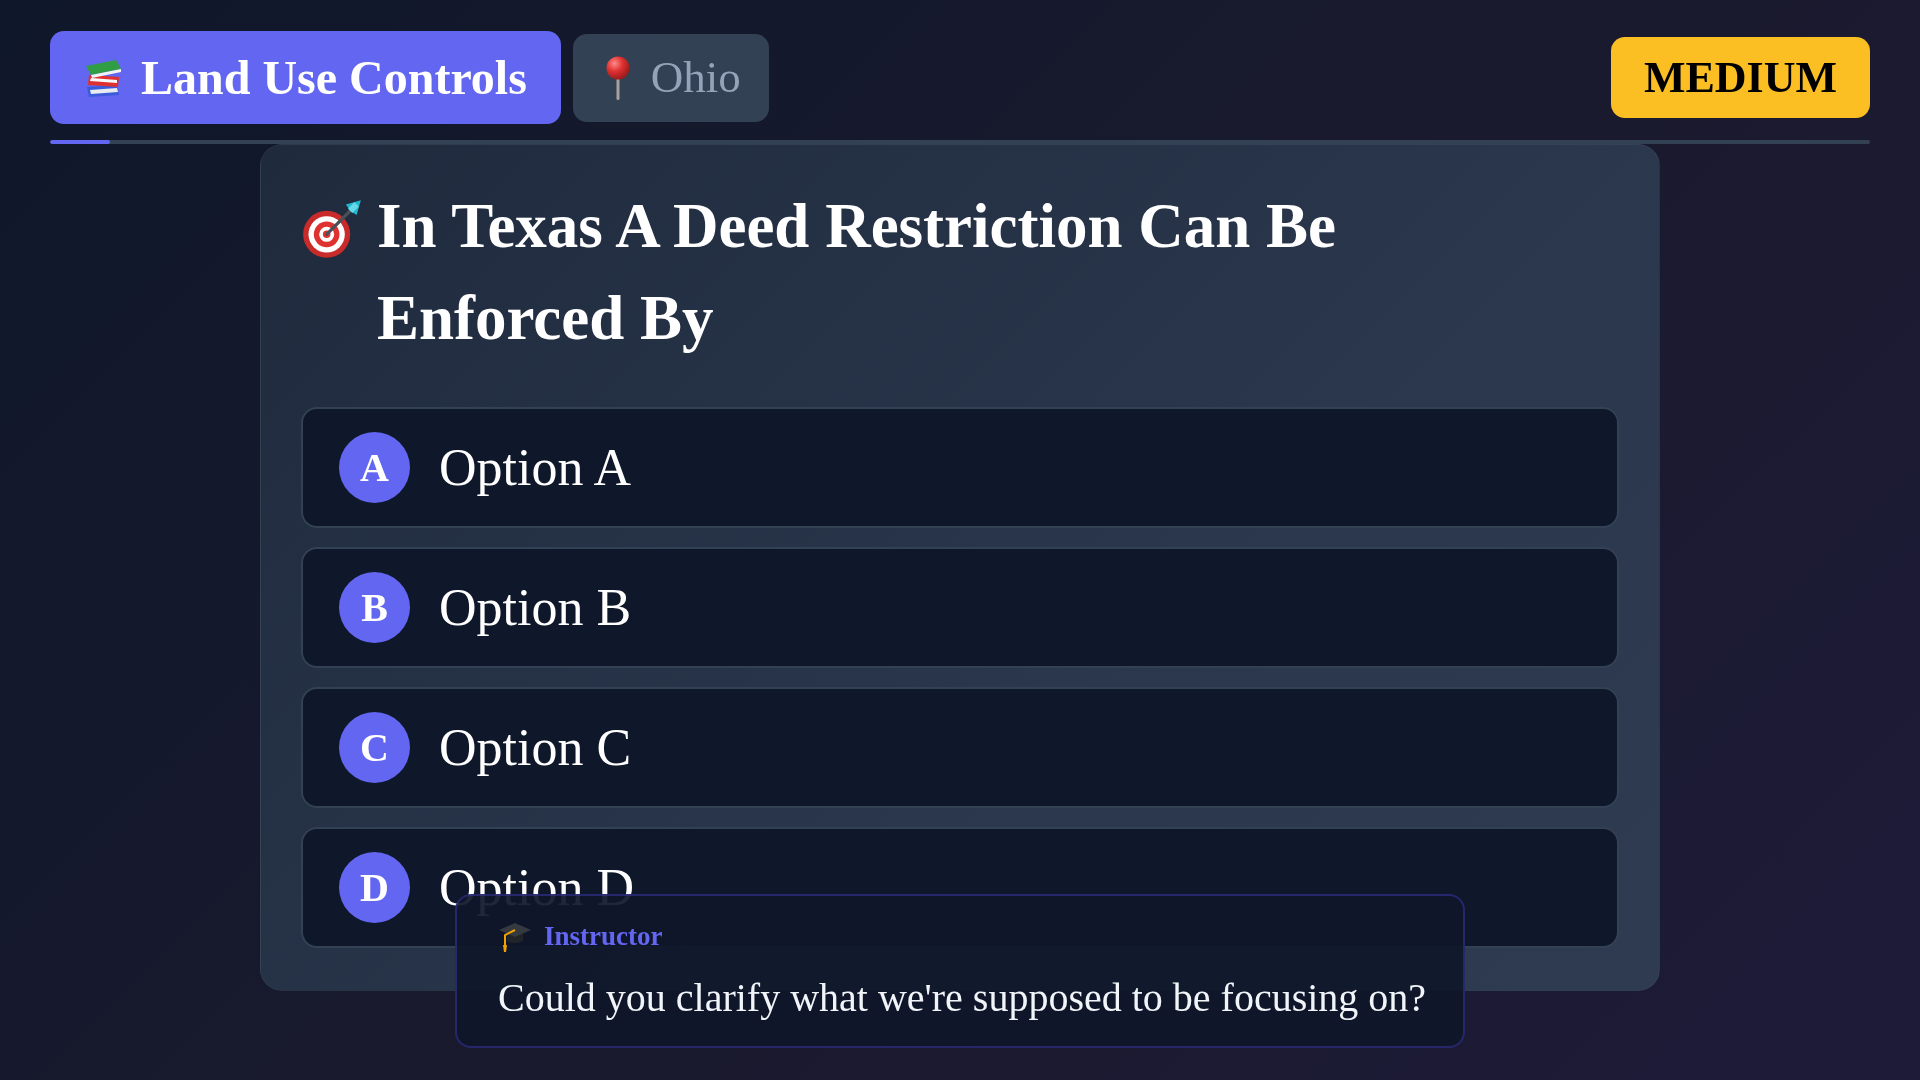 This screenshot has width=1920, height=1080. What do you see at coordinates (374, 467) in the screenshot?
I see `option-letter: A` at bounding box center [374, 467].